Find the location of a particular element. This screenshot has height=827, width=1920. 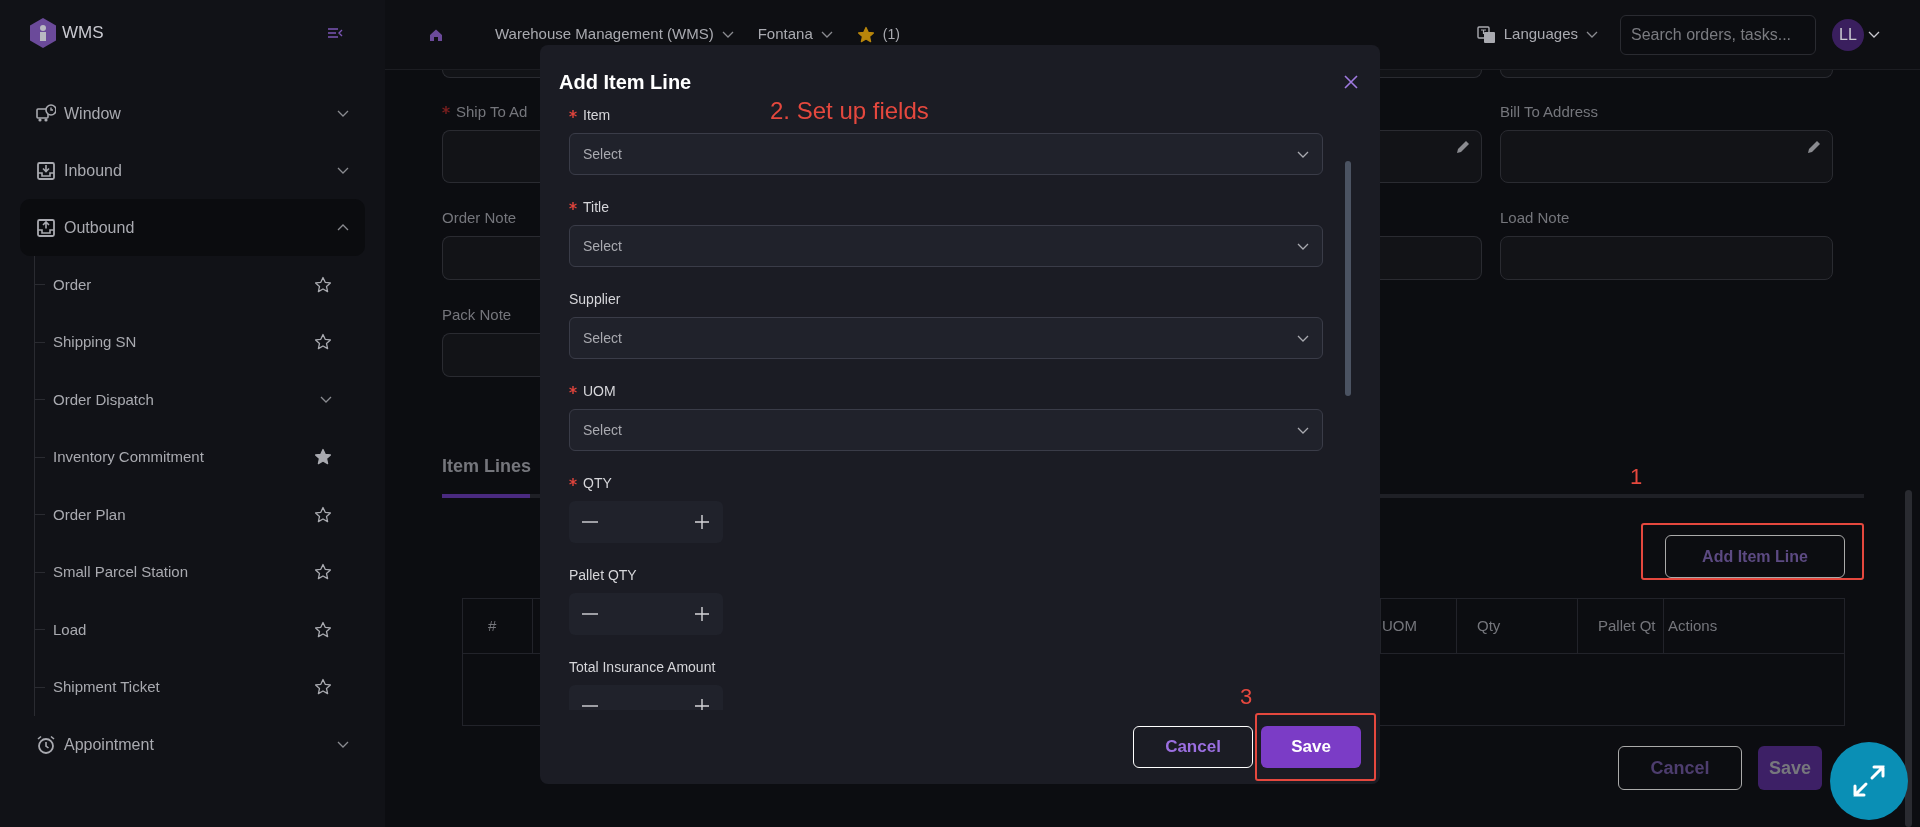

expand-icon is located at coordinates (1869, 781).